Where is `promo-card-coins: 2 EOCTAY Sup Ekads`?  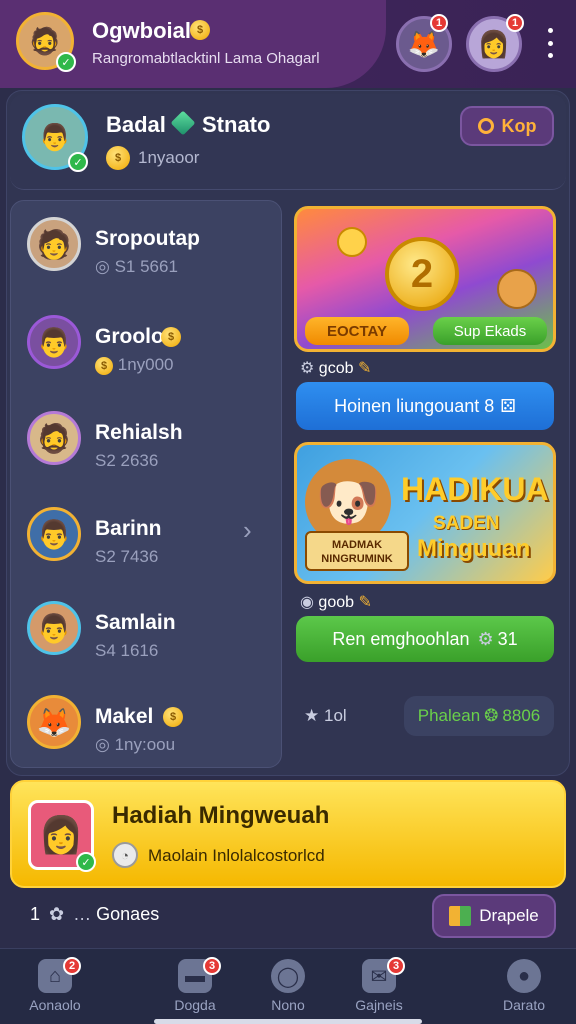
promo-card-coins: 2 EOCTAY Sup Ekads is located at coordinates (425, 279).